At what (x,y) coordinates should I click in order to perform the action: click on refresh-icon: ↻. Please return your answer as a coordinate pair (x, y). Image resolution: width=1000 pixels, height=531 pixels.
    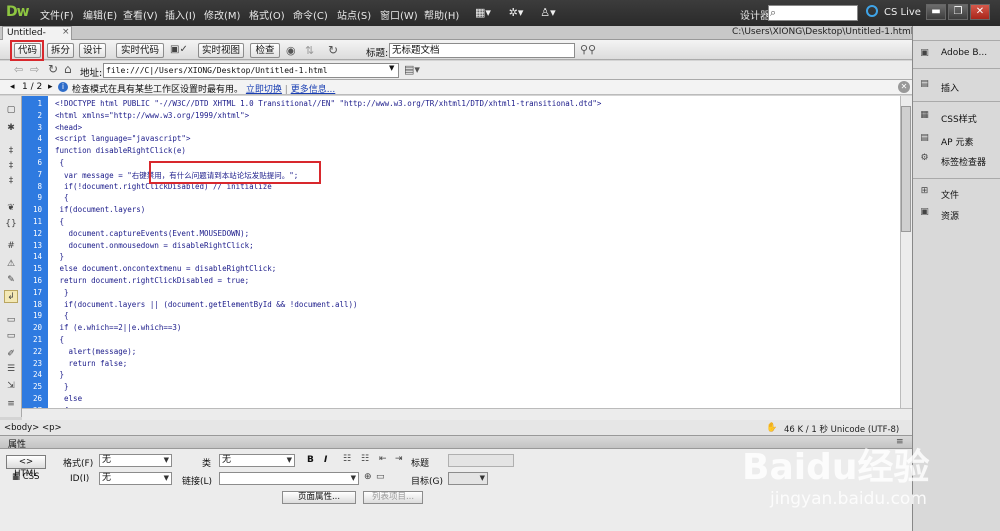
    Looking at the image, I should click on (333, 50).